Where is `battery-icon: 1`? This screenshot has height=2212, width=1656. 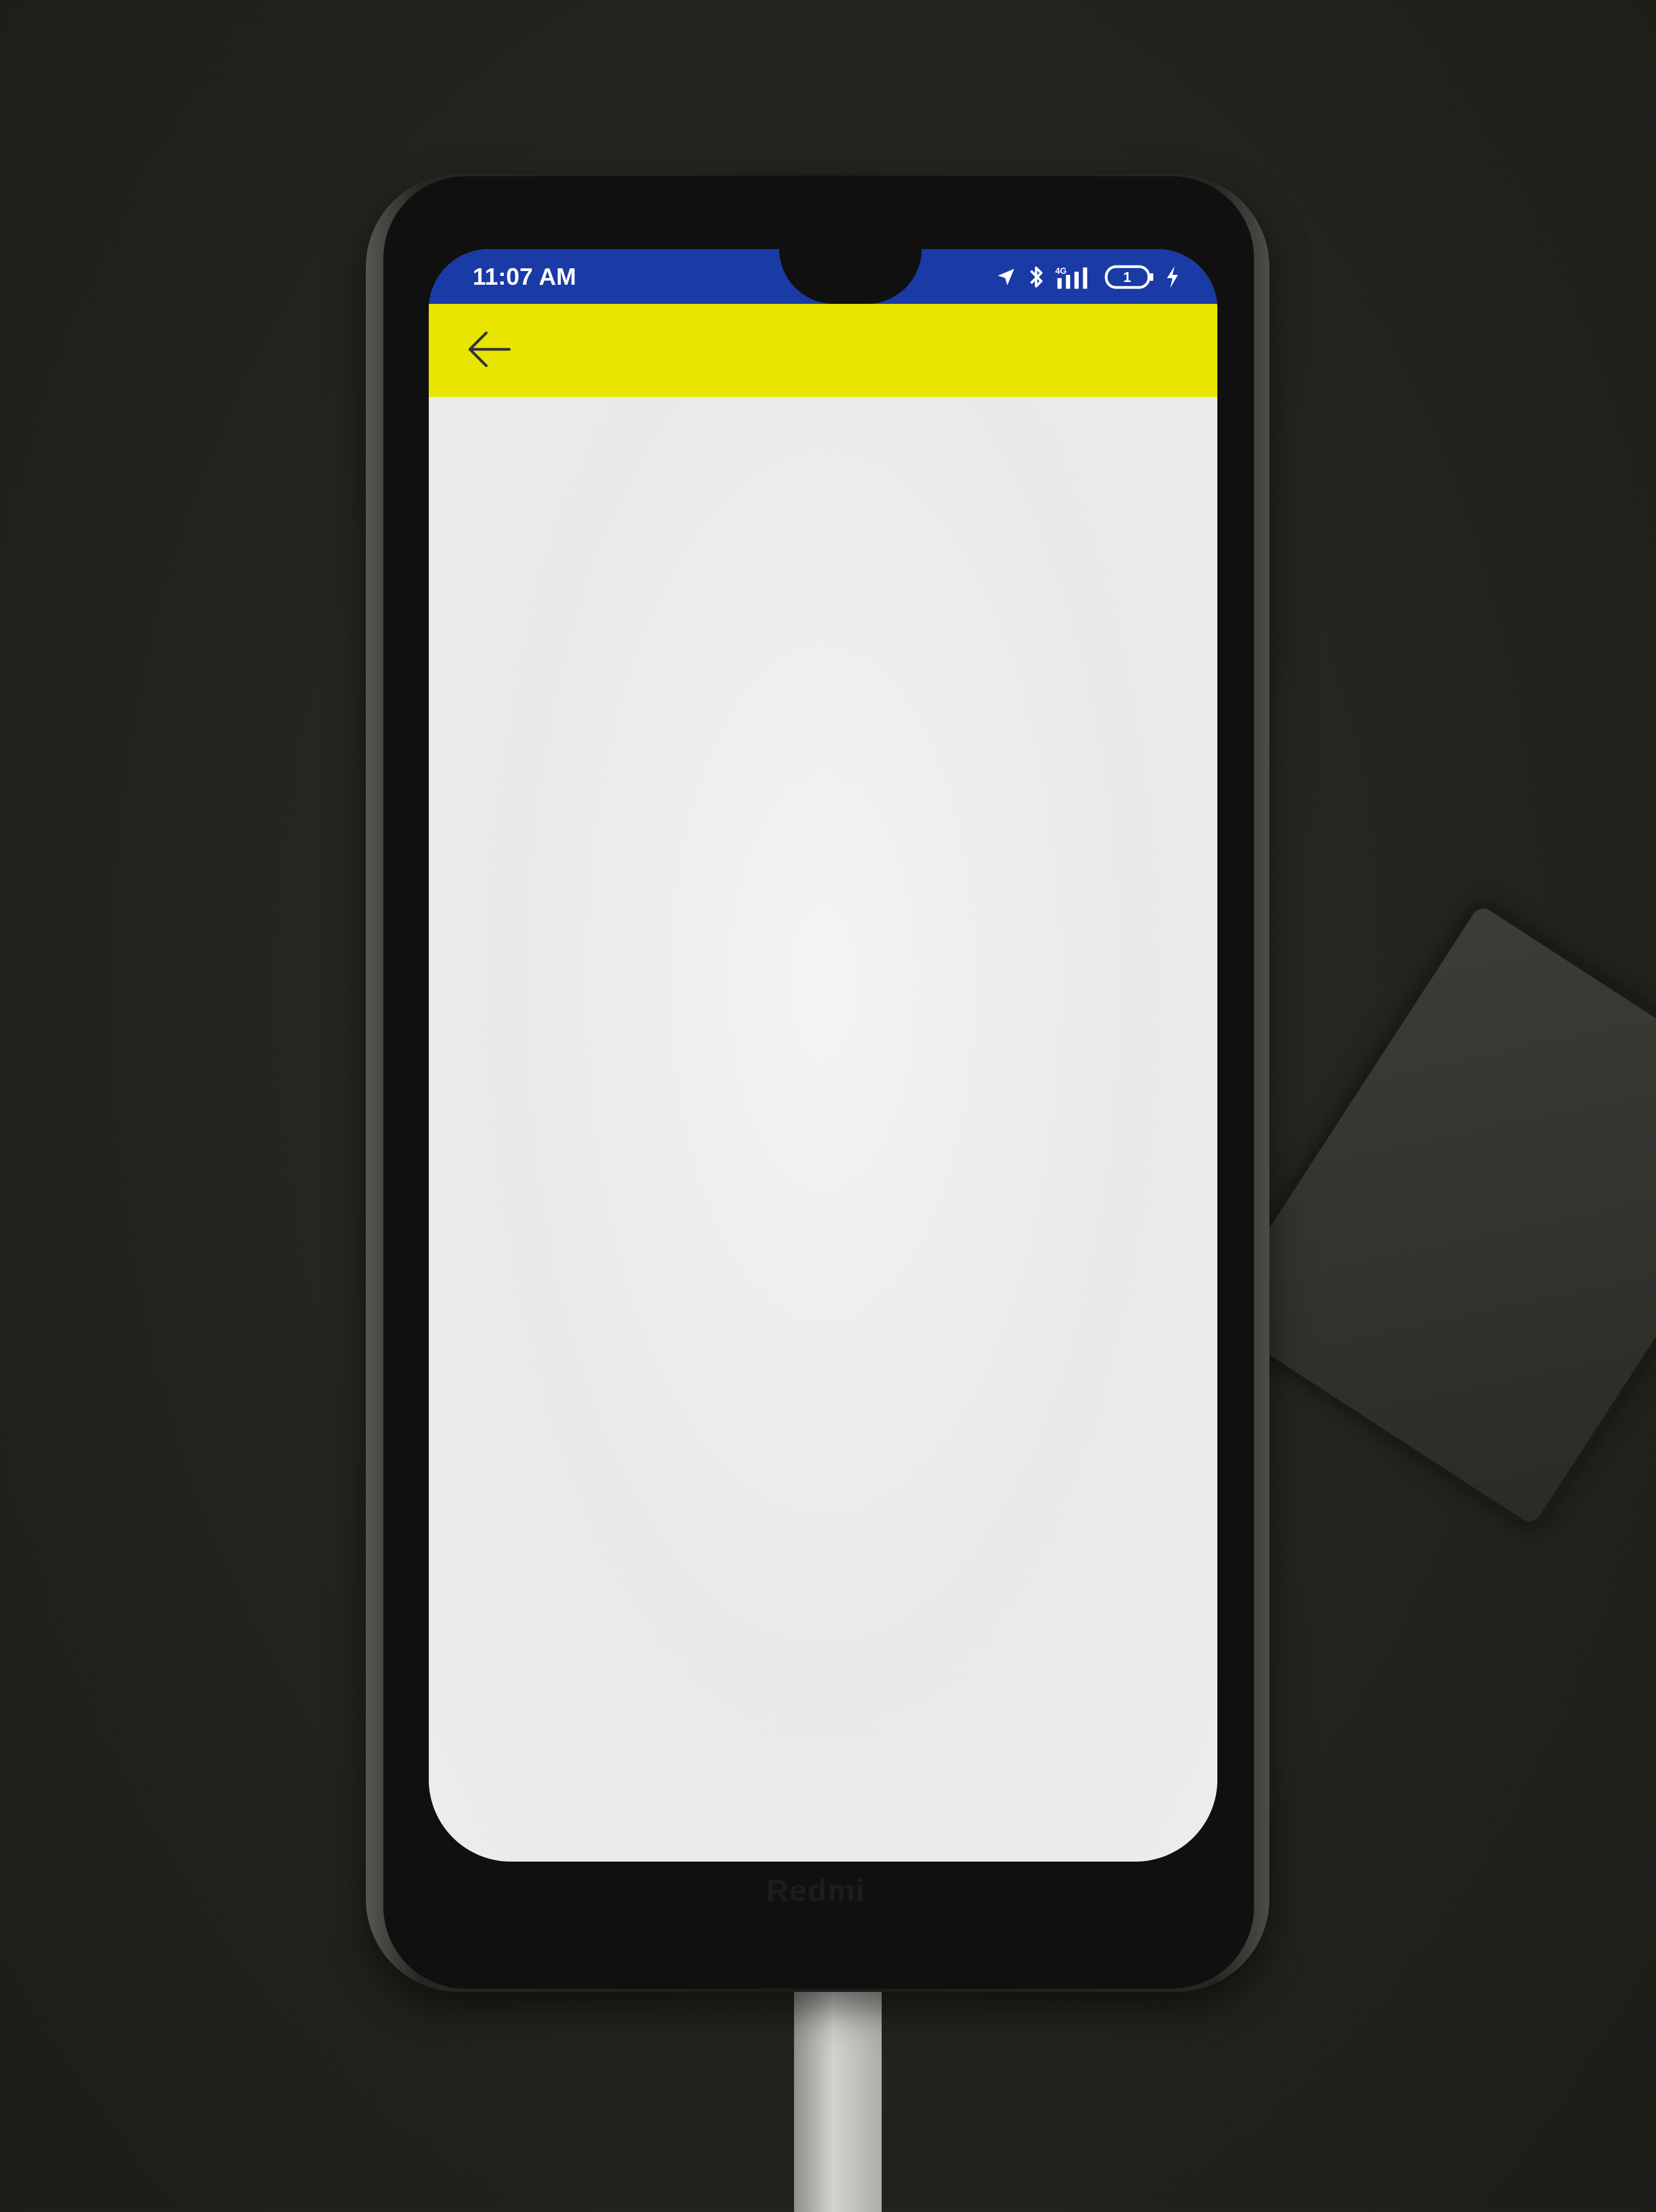 battery-icon: 1 is located at coordinates (1130, 277).